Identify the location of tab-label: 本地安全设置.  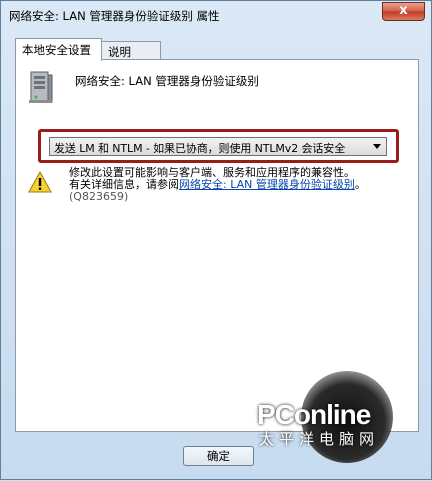
(56, 50).